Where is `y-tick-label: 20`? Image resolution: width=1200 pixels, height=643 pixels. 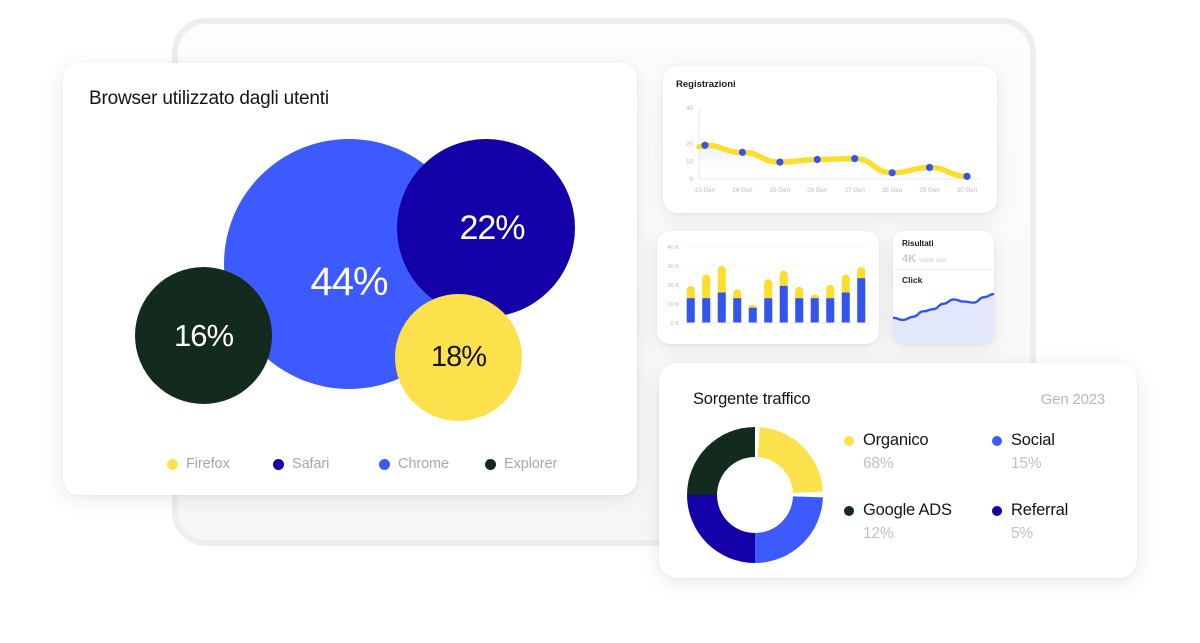 y-tick-label: 20 is located at coordinates (689, 144).